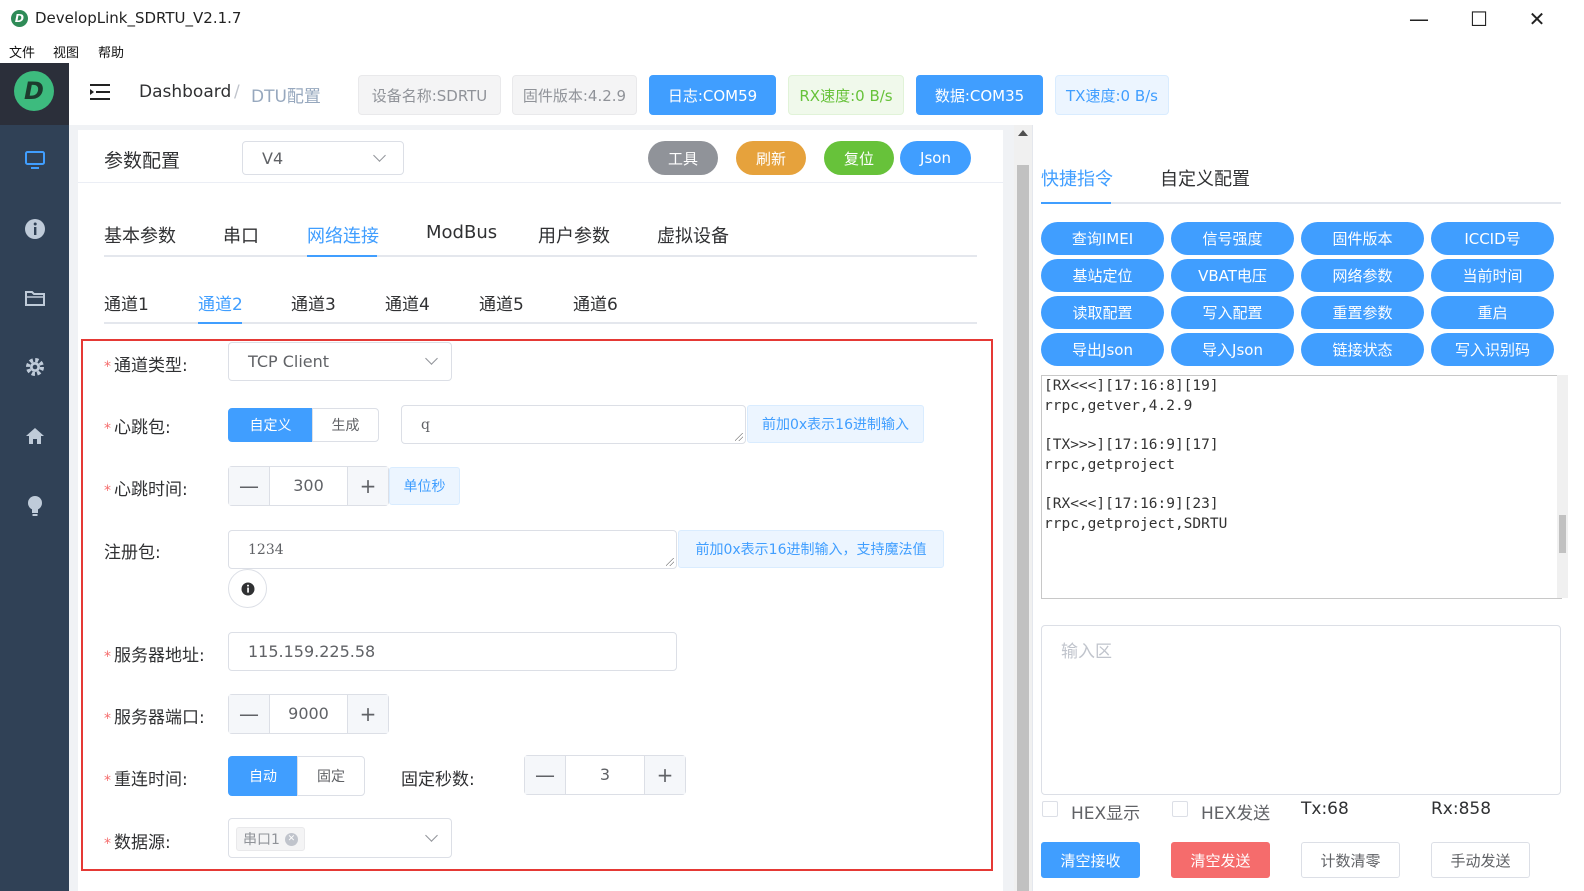 This screenshot has height=891, width=1584. I want to click on reset-count-button: 计数清零, so click(1350, 860).